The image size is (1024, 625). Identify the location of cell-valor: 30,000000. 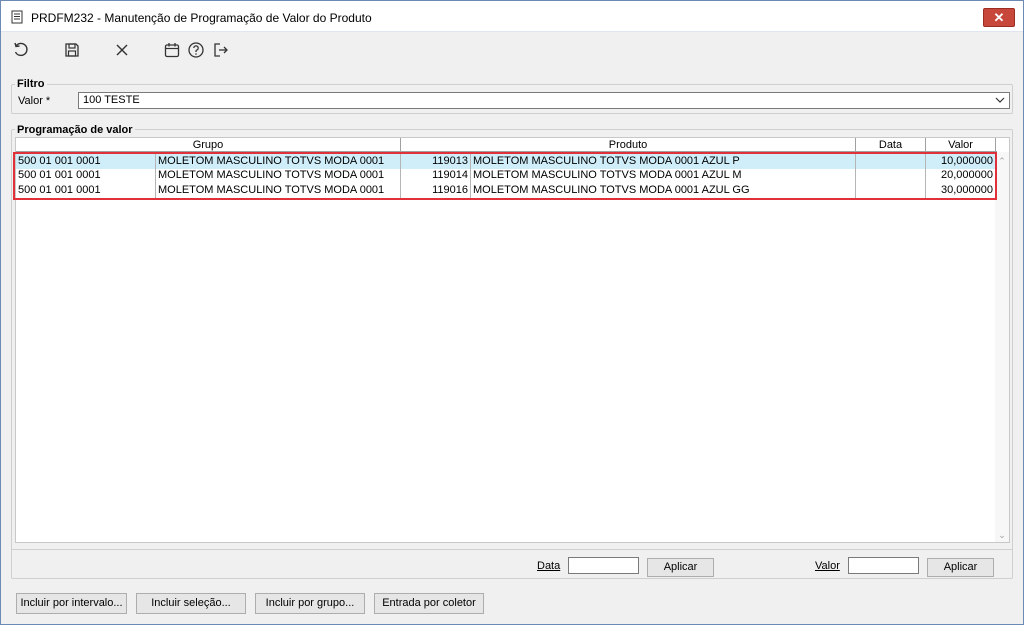
(961, 190).